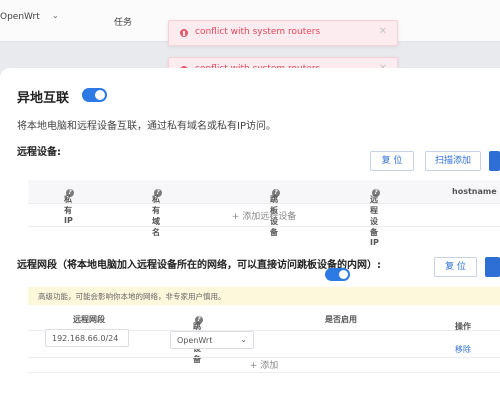 This screenshot has width=500, height=413. Describe the element at coordinates (453, 161) in the screenshot. I see `scan-add-button: 扫描添加` at that location.